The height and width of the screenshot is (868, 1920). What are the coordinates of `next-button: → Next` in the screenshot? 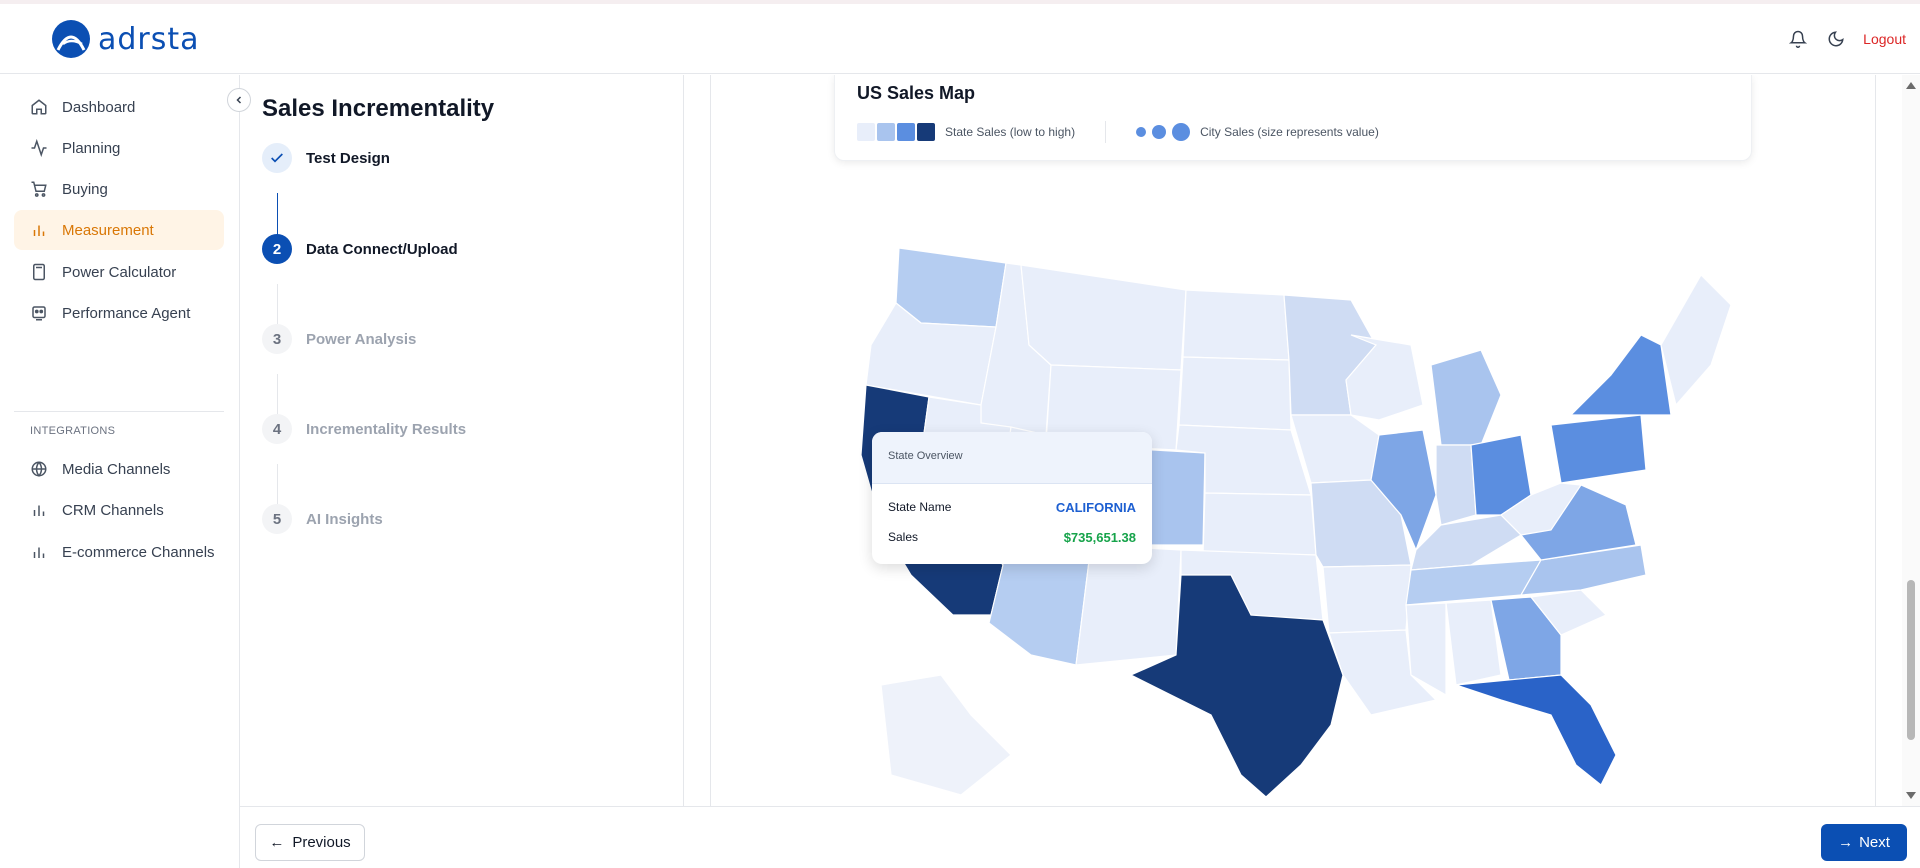 It's located at (1864, 842).